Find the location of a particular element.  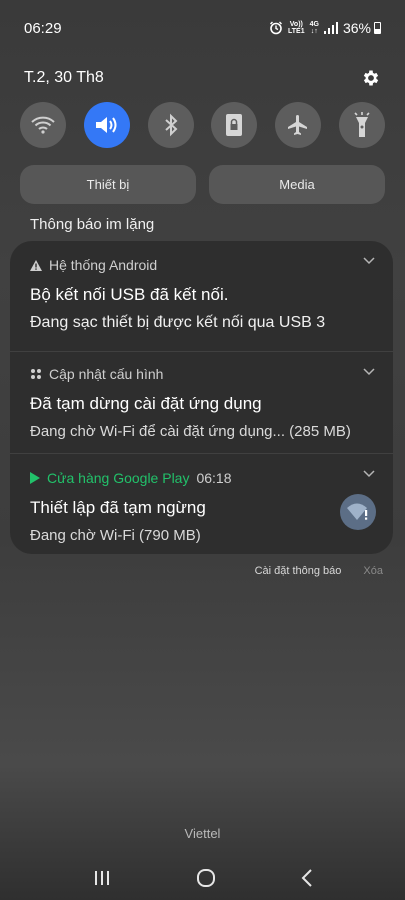

status-icons: Vo)) LTE1 4G ↓↑ 36% is located at coordinates (325, 28).